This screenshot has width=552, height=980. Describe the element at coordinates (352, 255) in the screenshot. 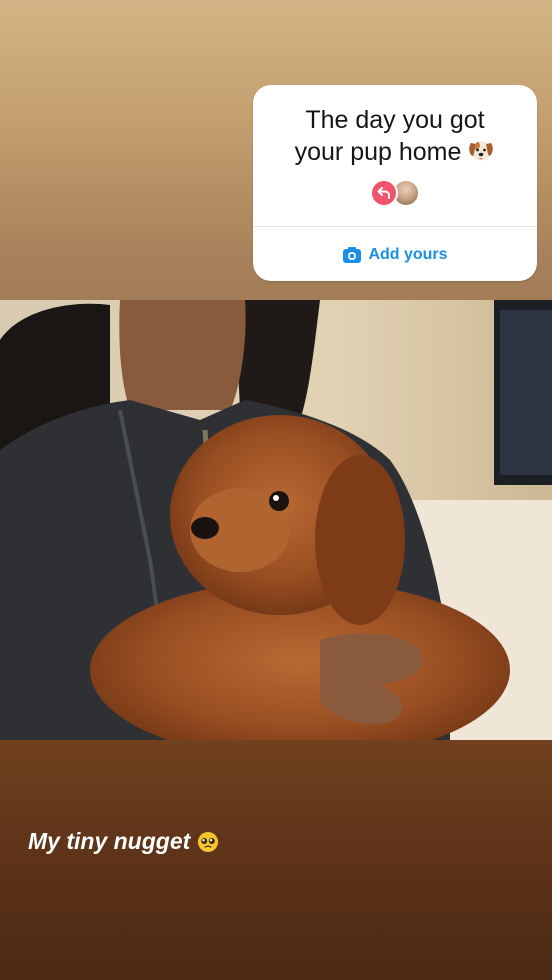

I see `camera-icon` at that location.